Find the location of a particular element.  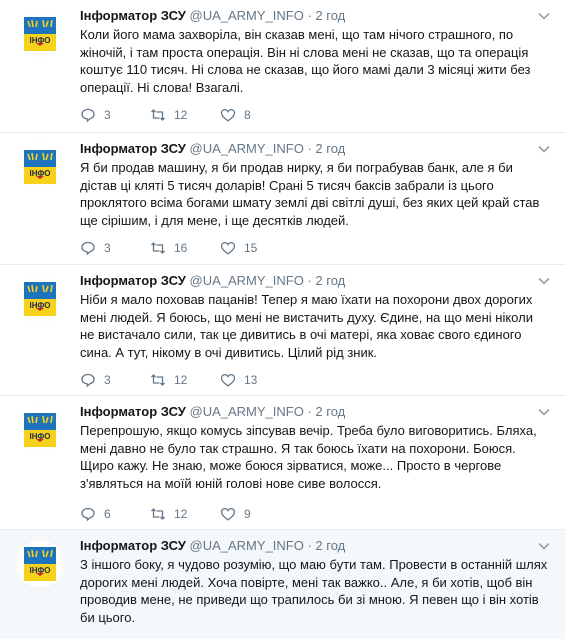

tweet-actions: 3 16 15 is located at coordinates (185, 248).